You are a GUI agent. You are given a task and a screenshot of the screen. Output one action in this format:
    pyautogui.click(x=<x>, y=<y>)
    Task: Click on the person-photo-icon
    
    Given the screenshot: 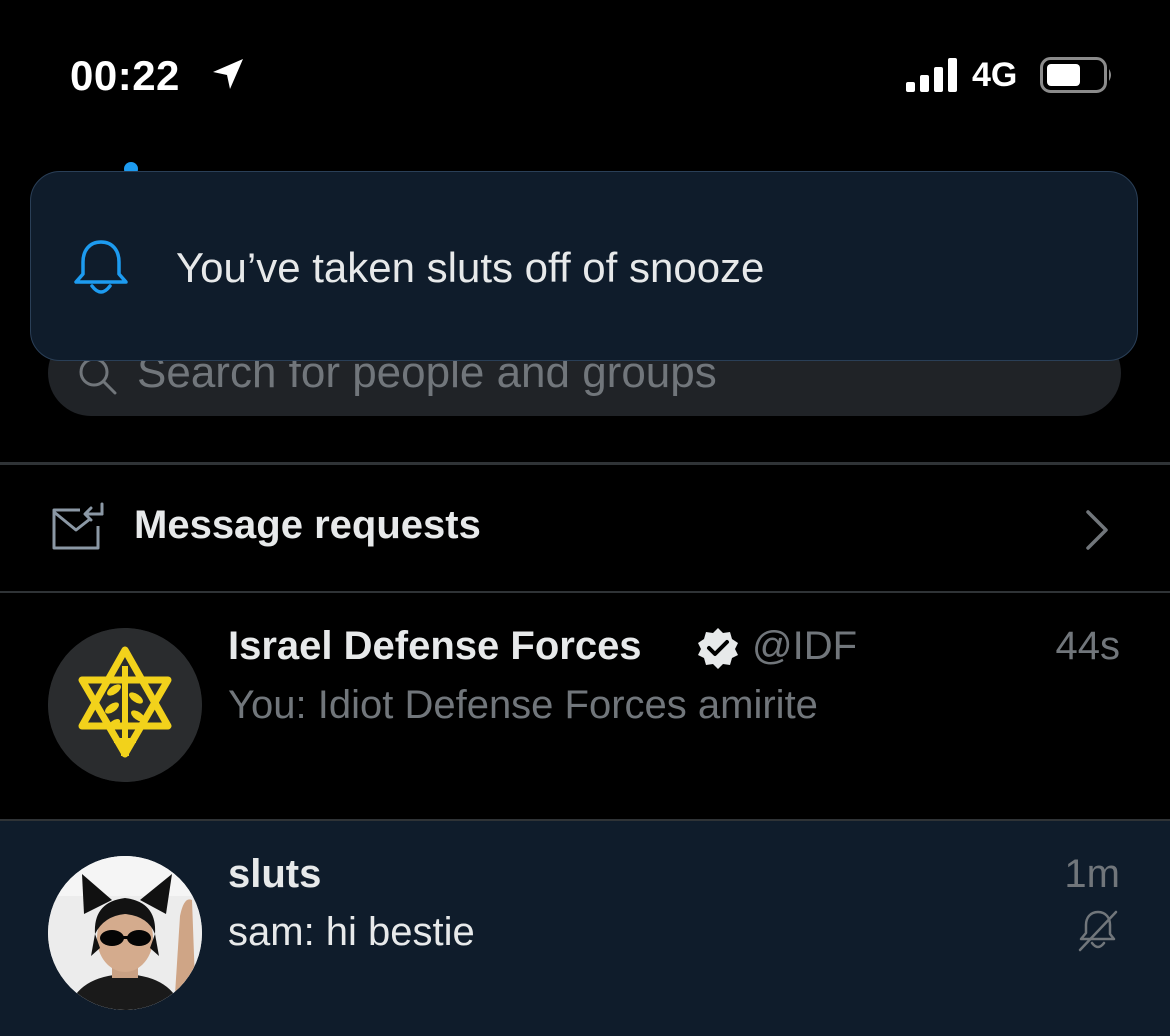 What is the action you would take?
    pyautogui.click(x=125, y=933)
    